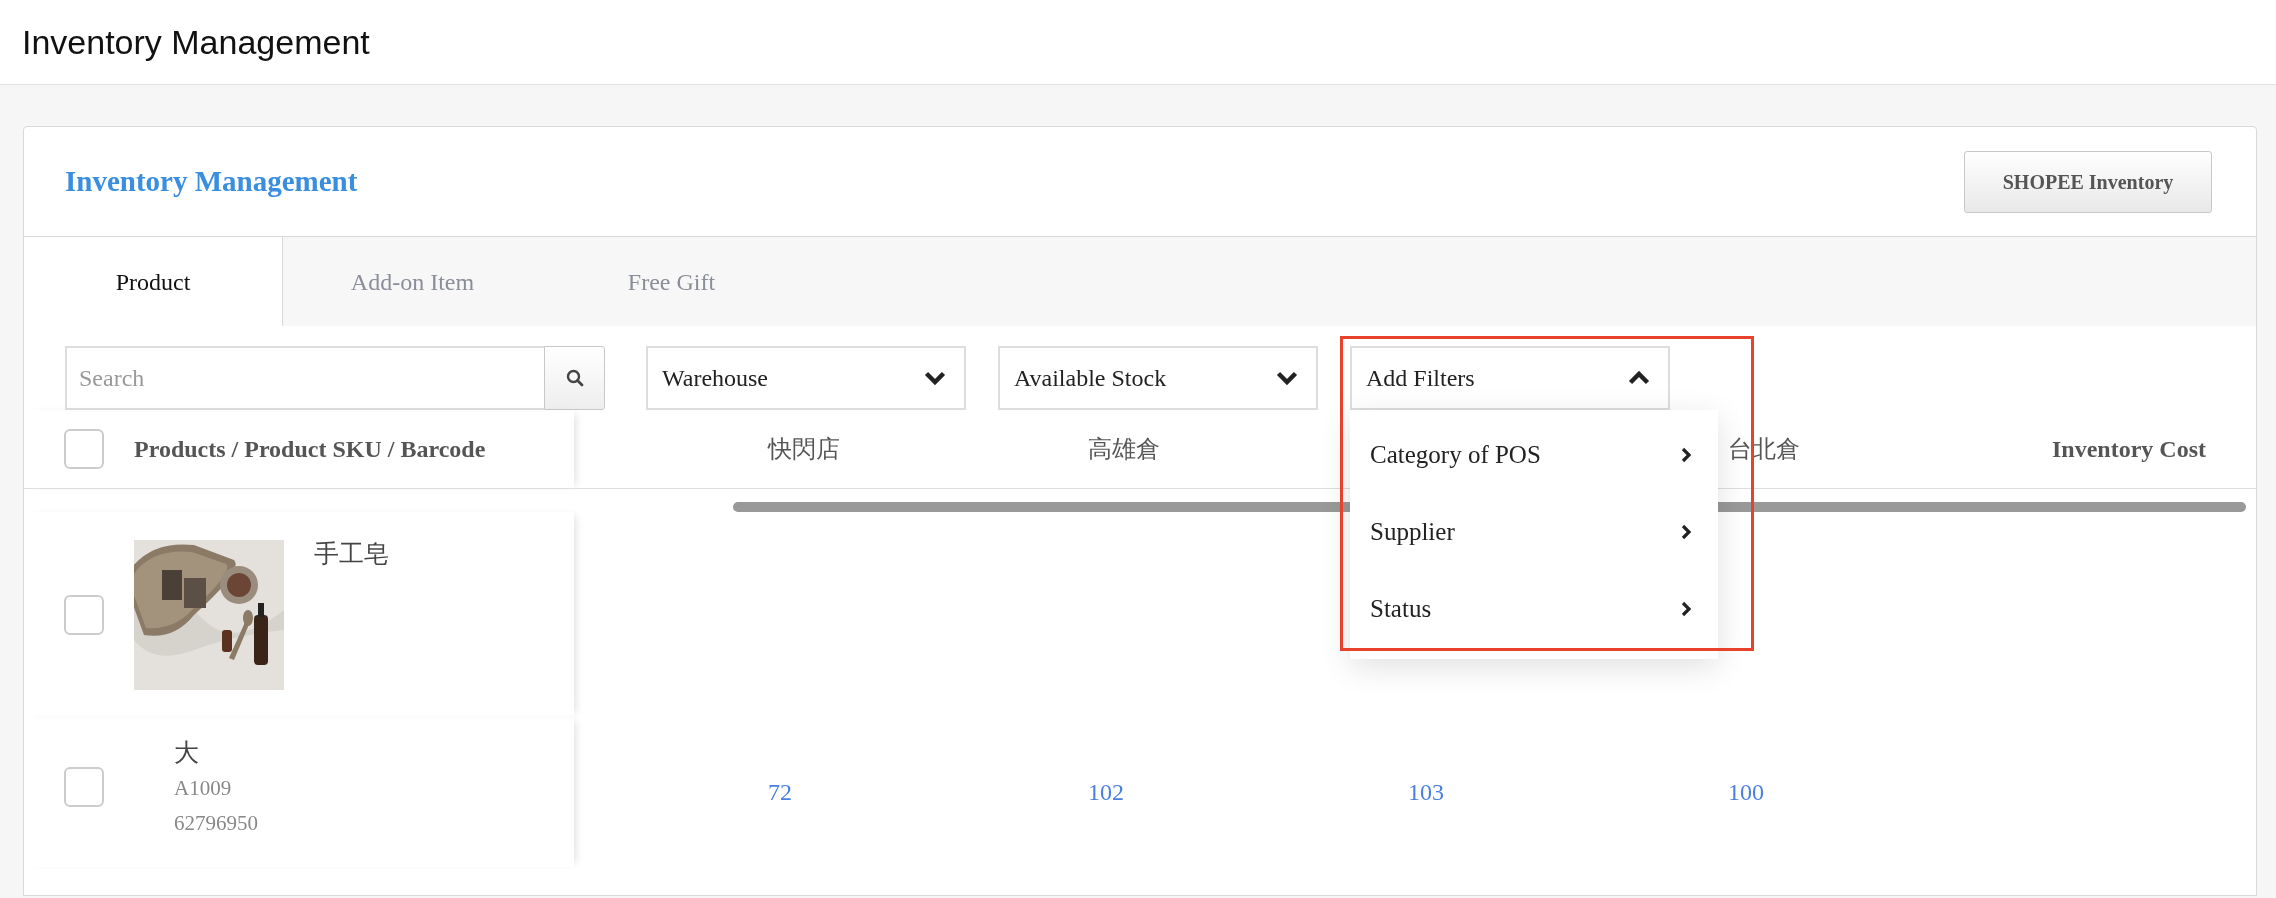 Image resolution: width=2276 pixels, height=898 pixels. Describe the element at coordinates (216, 823) in the screenshot. I see `barcode-text: 62796950` at that location.